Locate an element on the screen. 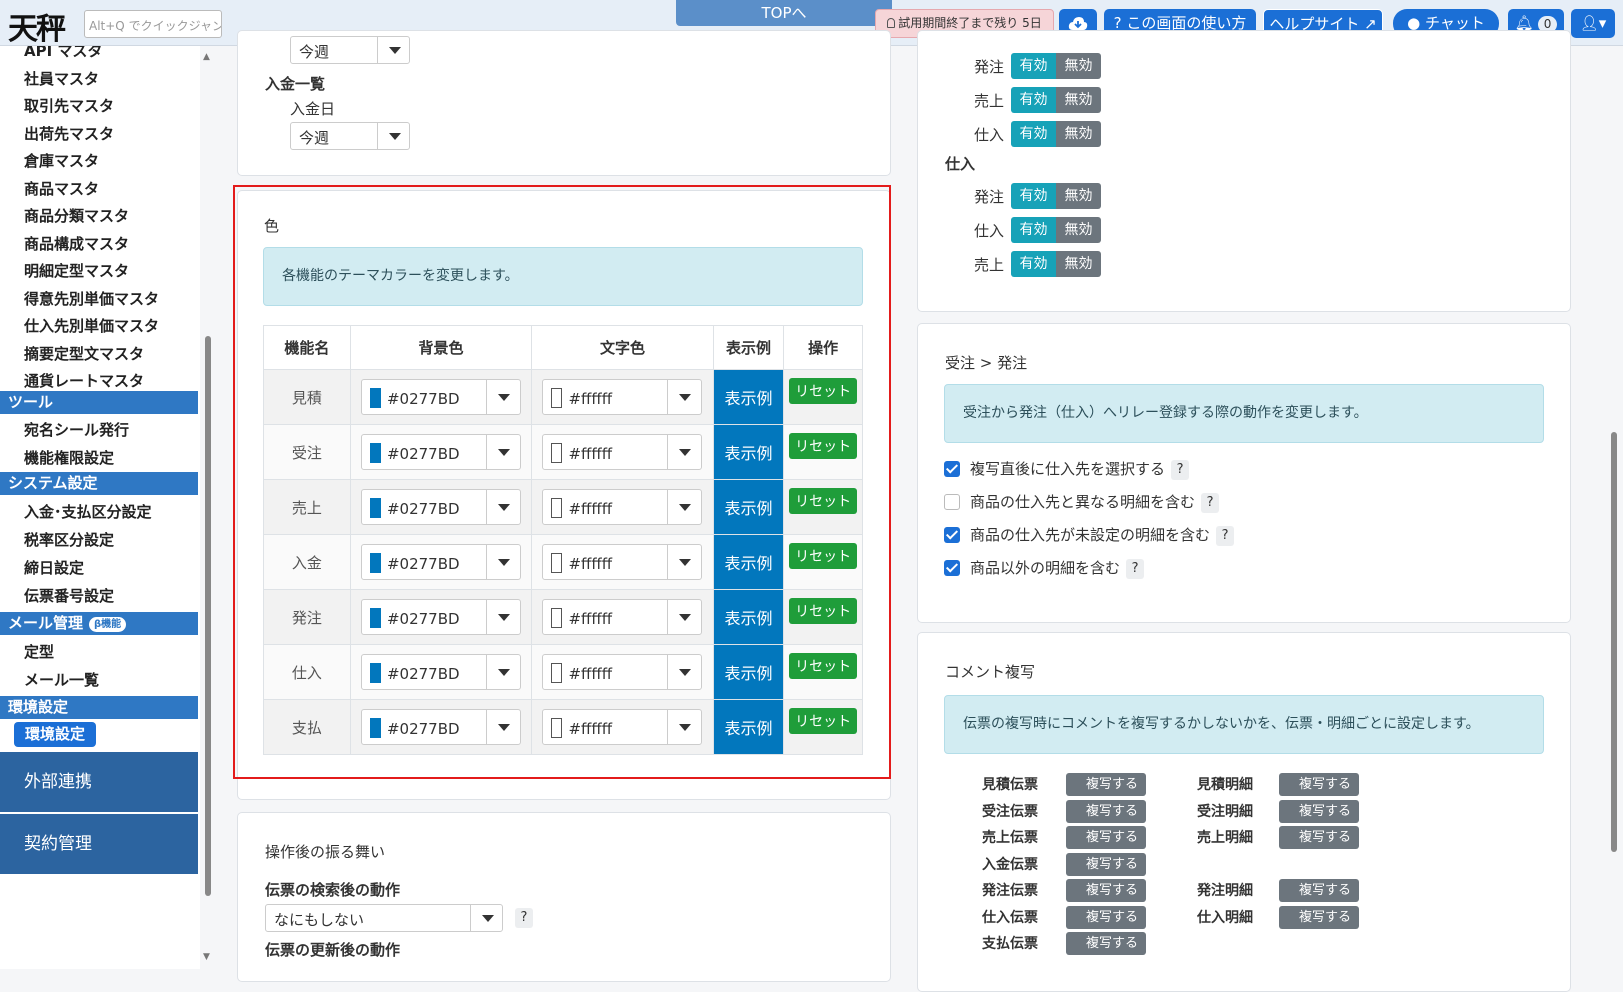  sidebar-item: 機能権限設定 is located at coordinates (69, 457).